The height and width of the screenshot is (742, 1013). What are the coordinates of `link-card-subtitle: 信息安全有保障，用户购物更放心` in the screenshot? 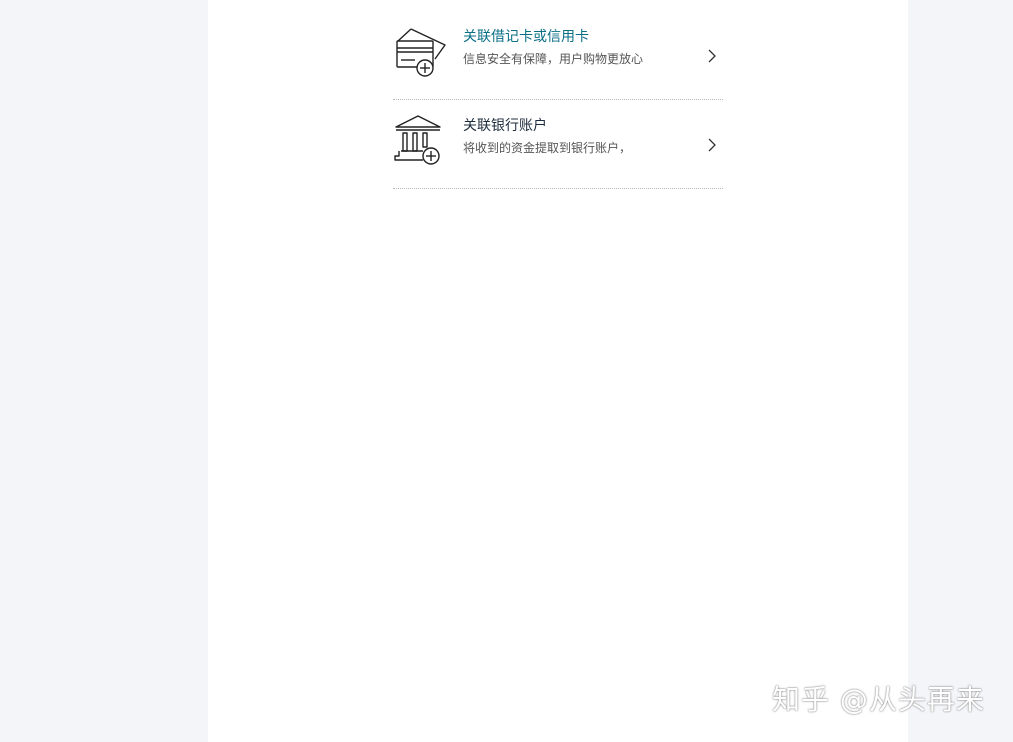 It's located at (553, 59).